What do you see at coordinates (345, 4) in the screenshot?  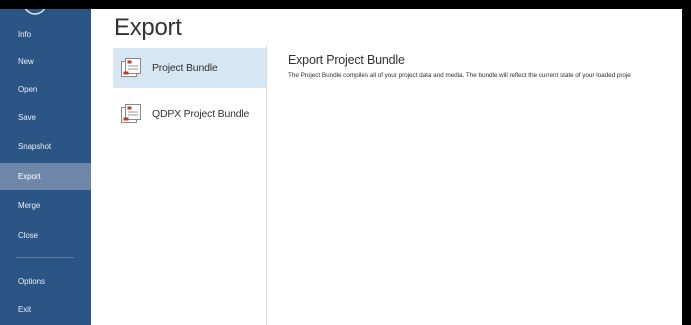 I see `screen-edge-top` at bounding box center [345, 4].